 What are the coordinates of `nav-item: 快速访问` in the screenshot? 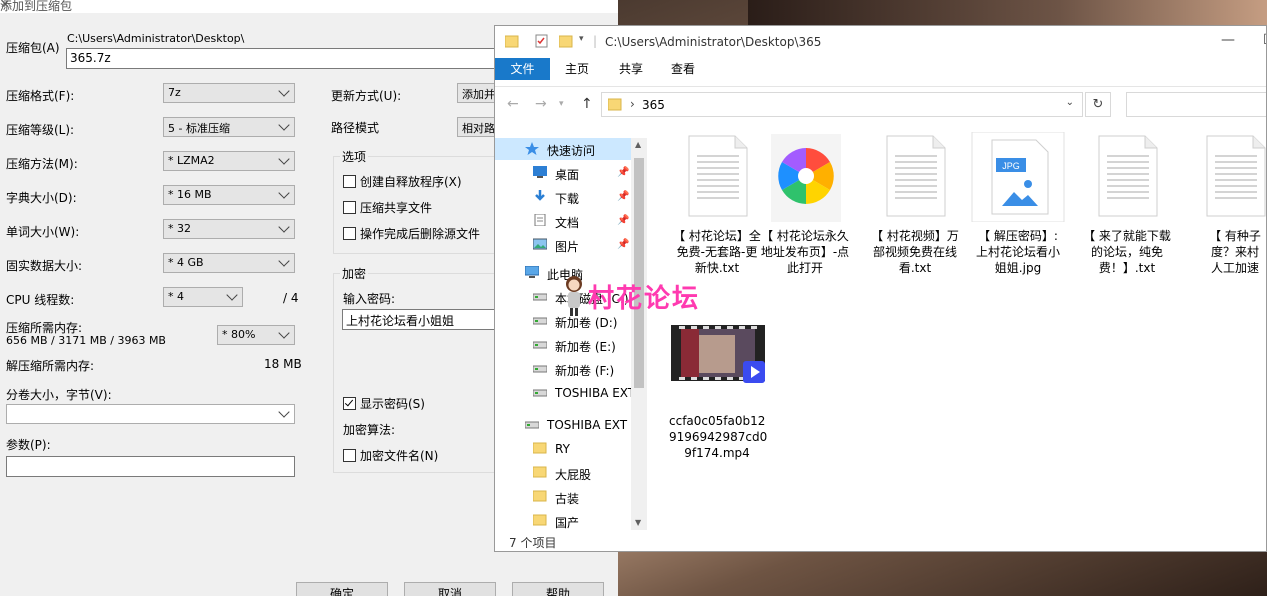 It's located at (563, 149).